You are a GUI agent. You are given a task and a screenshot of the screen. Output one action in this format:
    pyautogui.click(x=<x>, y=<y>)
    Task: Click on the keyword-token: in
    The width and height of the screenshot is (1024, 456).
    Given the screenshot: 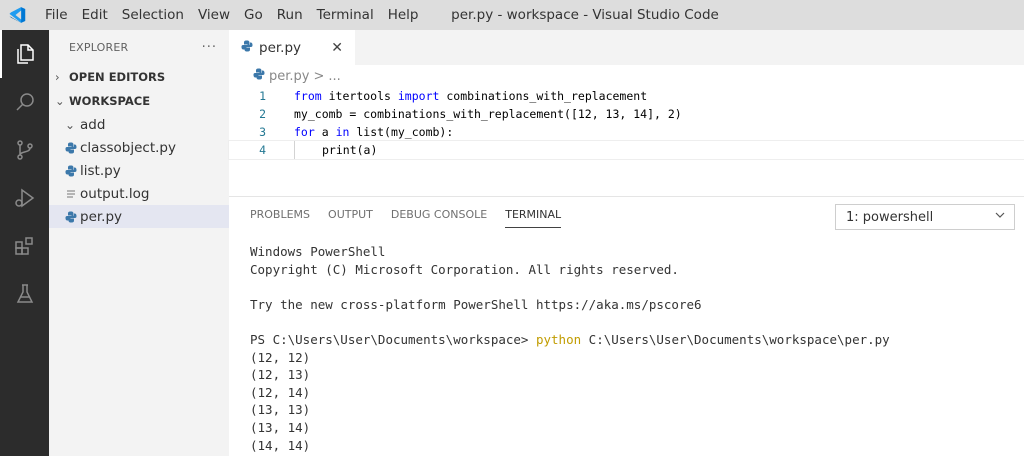 What is the action you would take?
    pyautogui.click(x=342, y=132)
    